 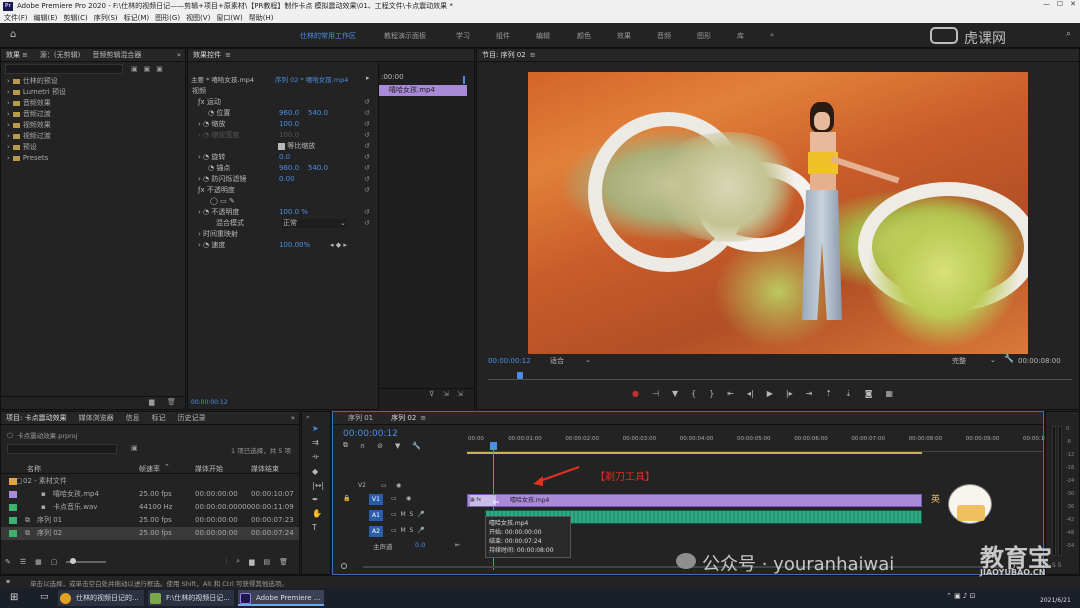 I want to click on ec-speed-value: 100.00%, so click(x=294, y=245).